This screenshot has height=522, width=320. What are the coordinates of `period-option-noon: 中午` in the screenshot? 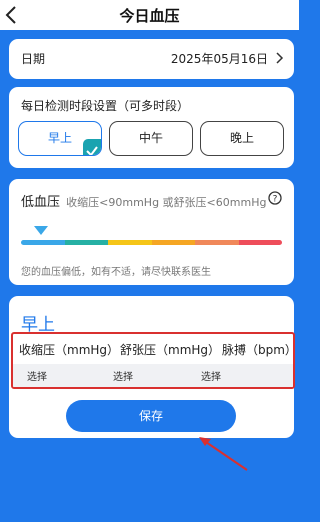 It's located at (151, 138).